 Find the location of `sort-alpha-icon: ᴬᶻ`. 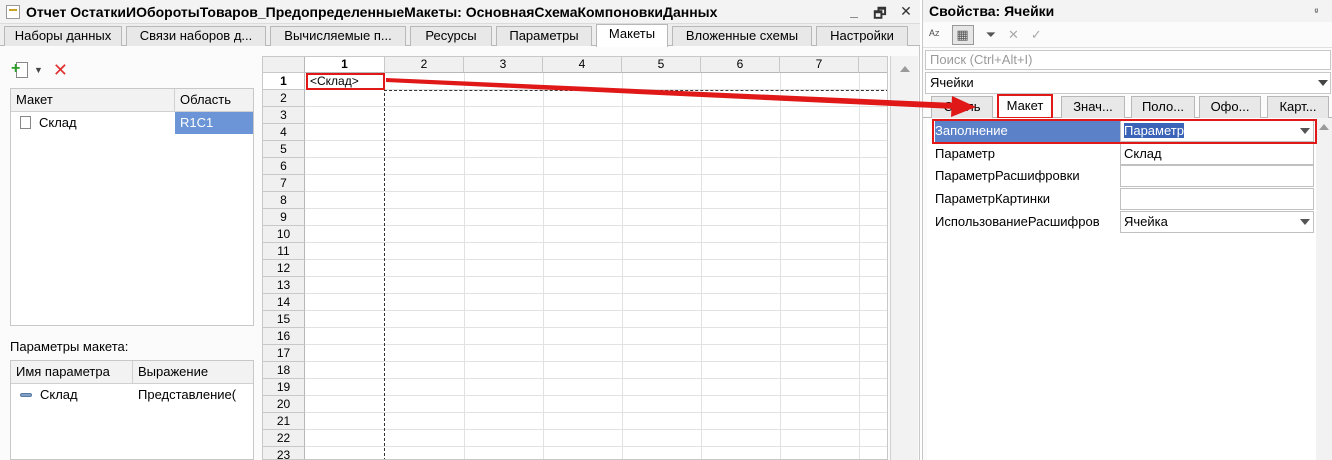

sort-alpha-icon: ᴬᶻ is located at coordinates (934, 34).